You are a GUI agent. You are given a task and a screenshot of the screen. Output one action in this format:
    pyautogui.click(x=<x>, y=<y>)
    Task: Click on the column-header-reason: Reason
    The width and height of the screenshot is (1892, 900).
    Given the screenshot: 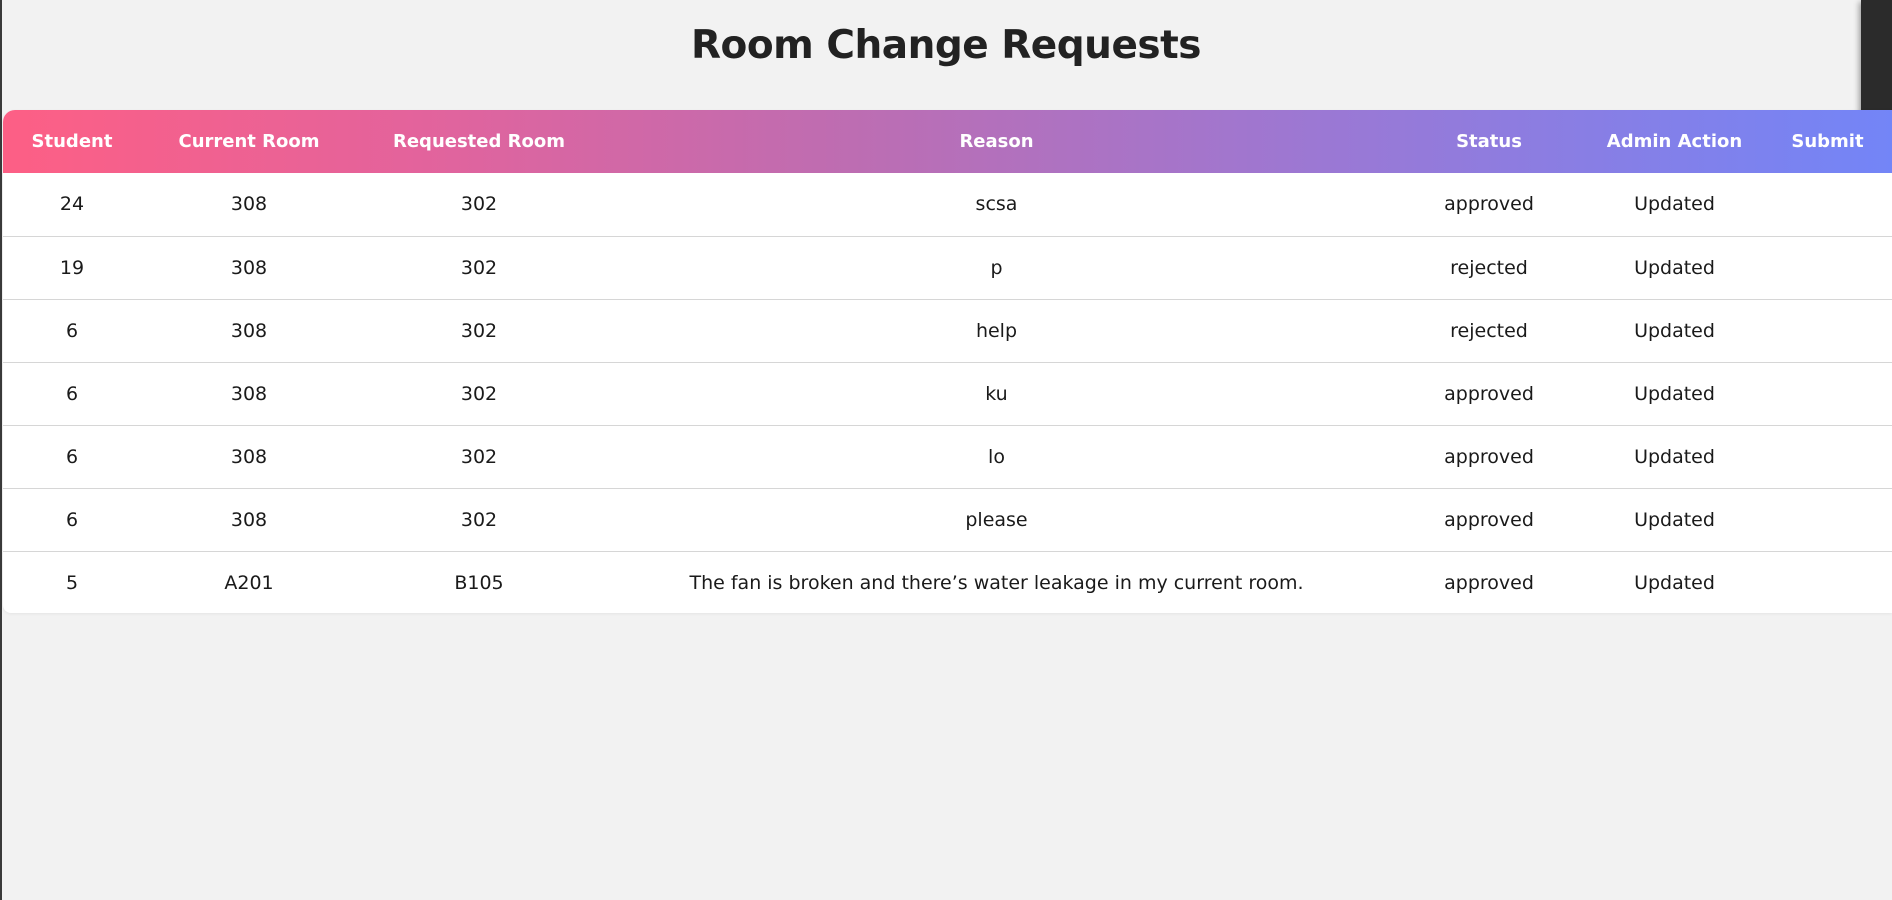 What is the action you would take?
    pyautogui.click(x=996, y=141)
    